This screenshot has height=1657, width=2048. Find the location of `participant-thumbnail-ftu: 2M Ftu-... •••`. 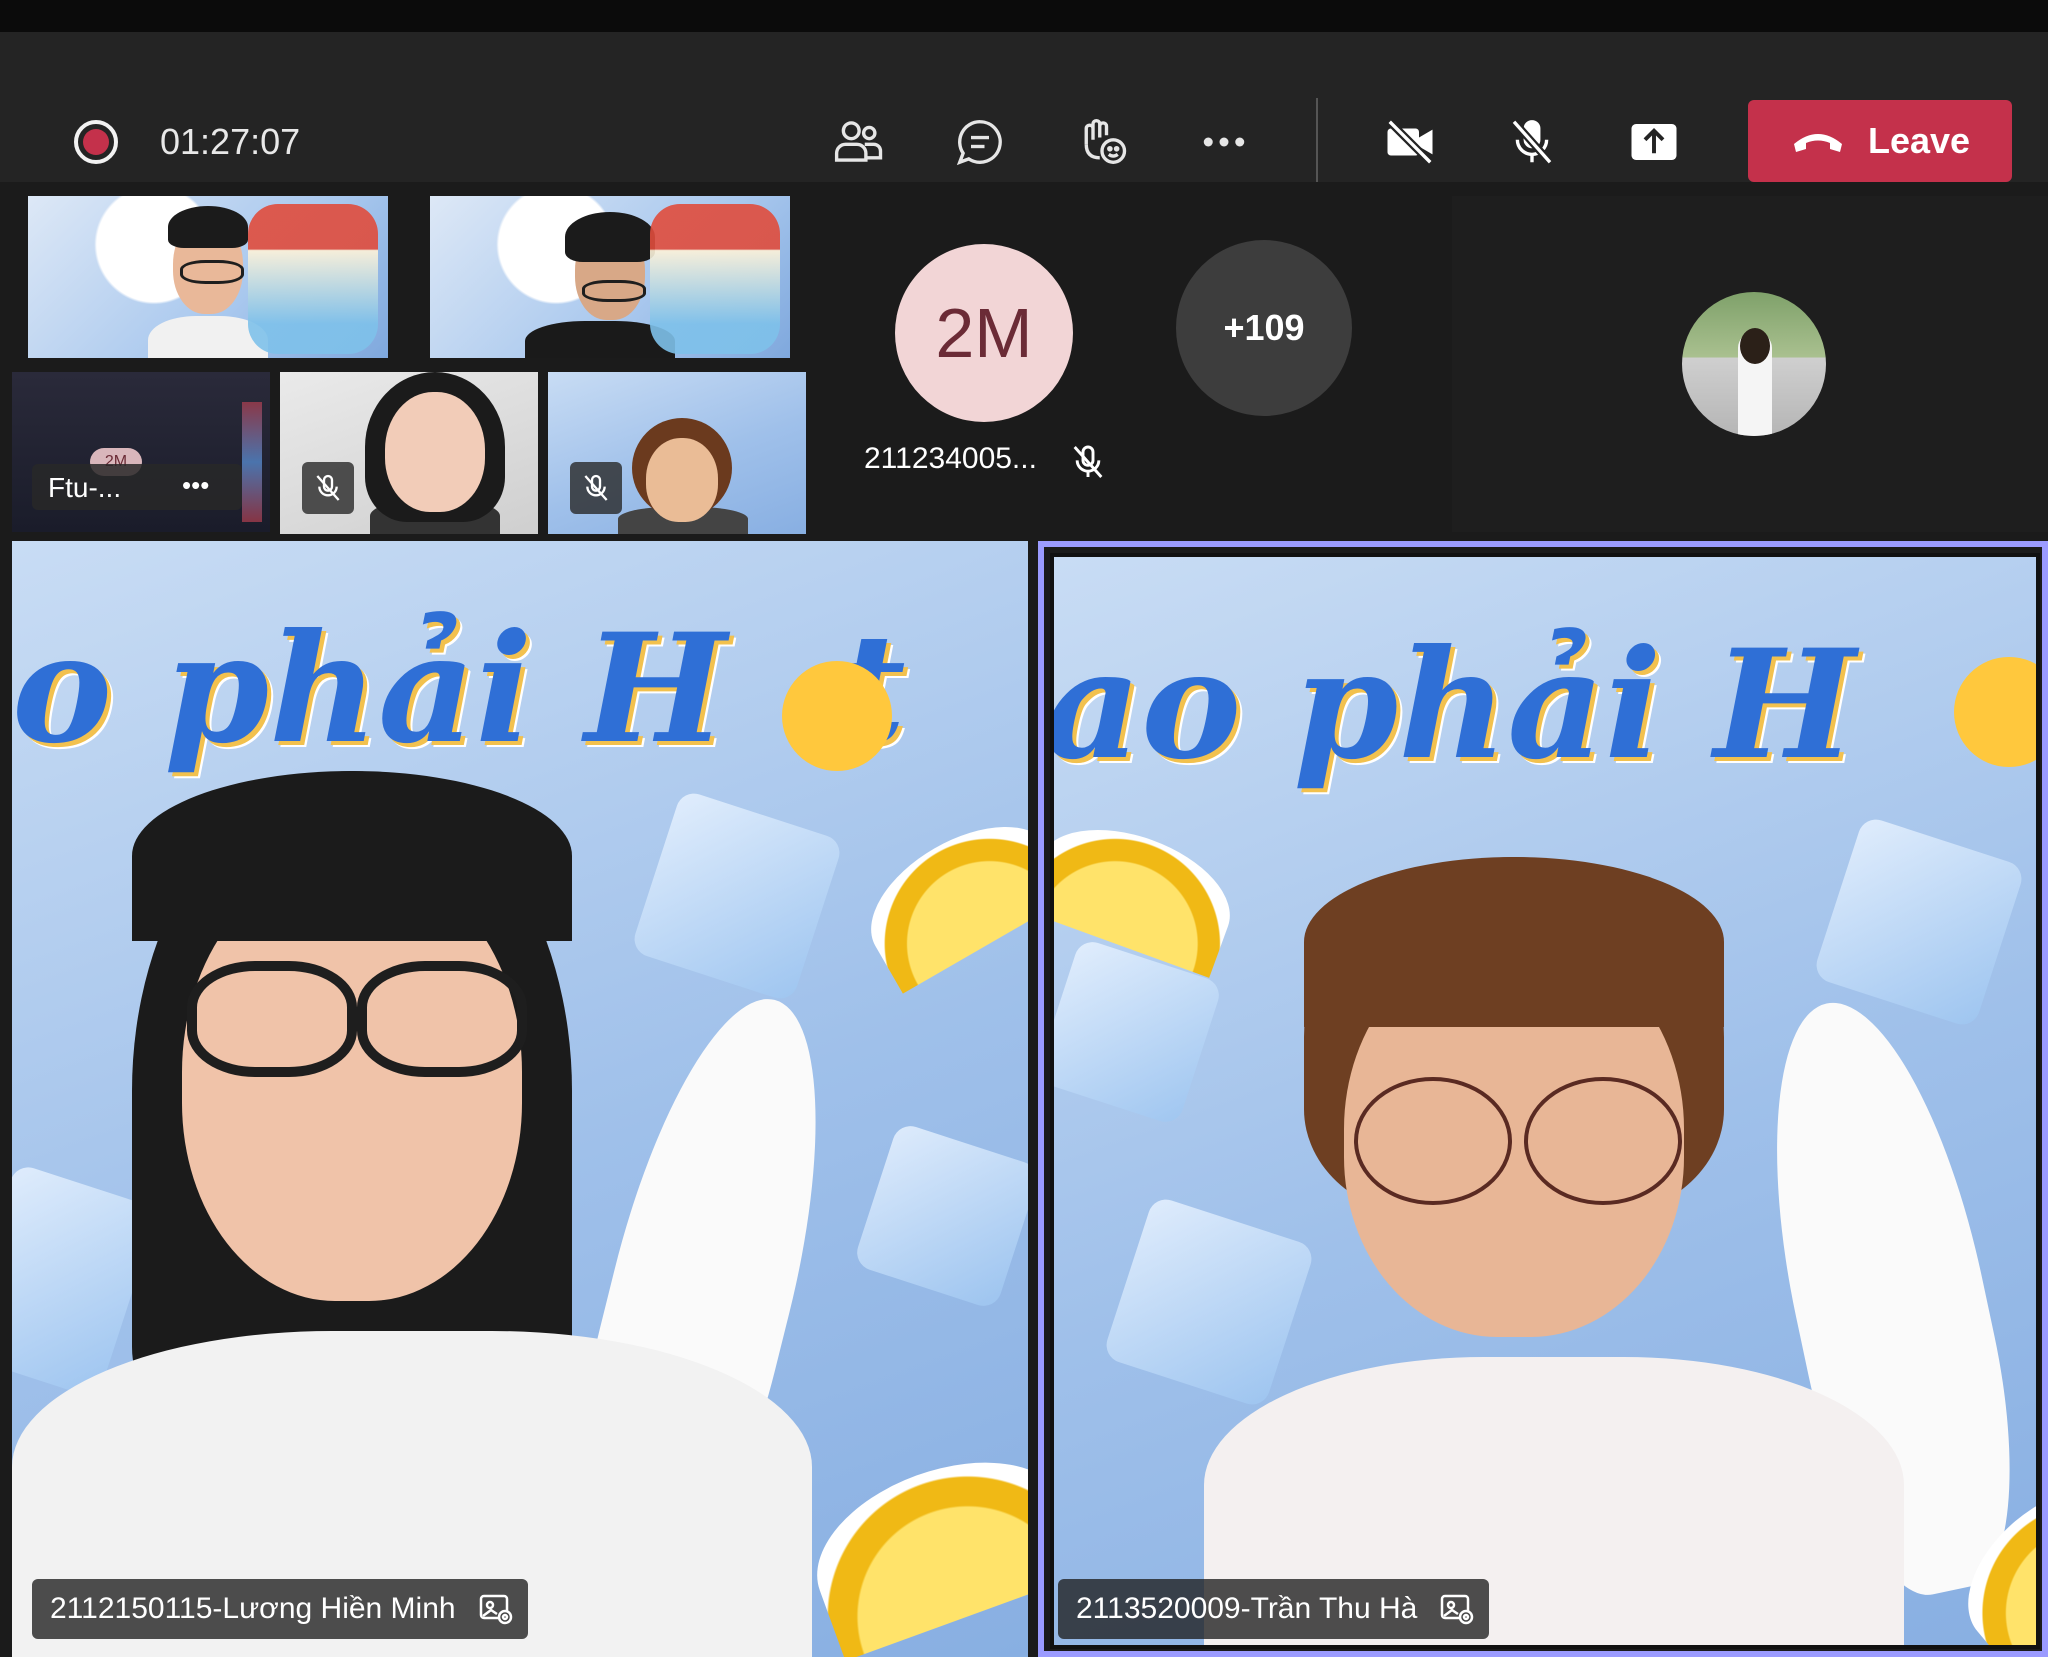

participant-thumbnail-ftu: 2M Ftu-... ••• is located at coordinates (141, 452).